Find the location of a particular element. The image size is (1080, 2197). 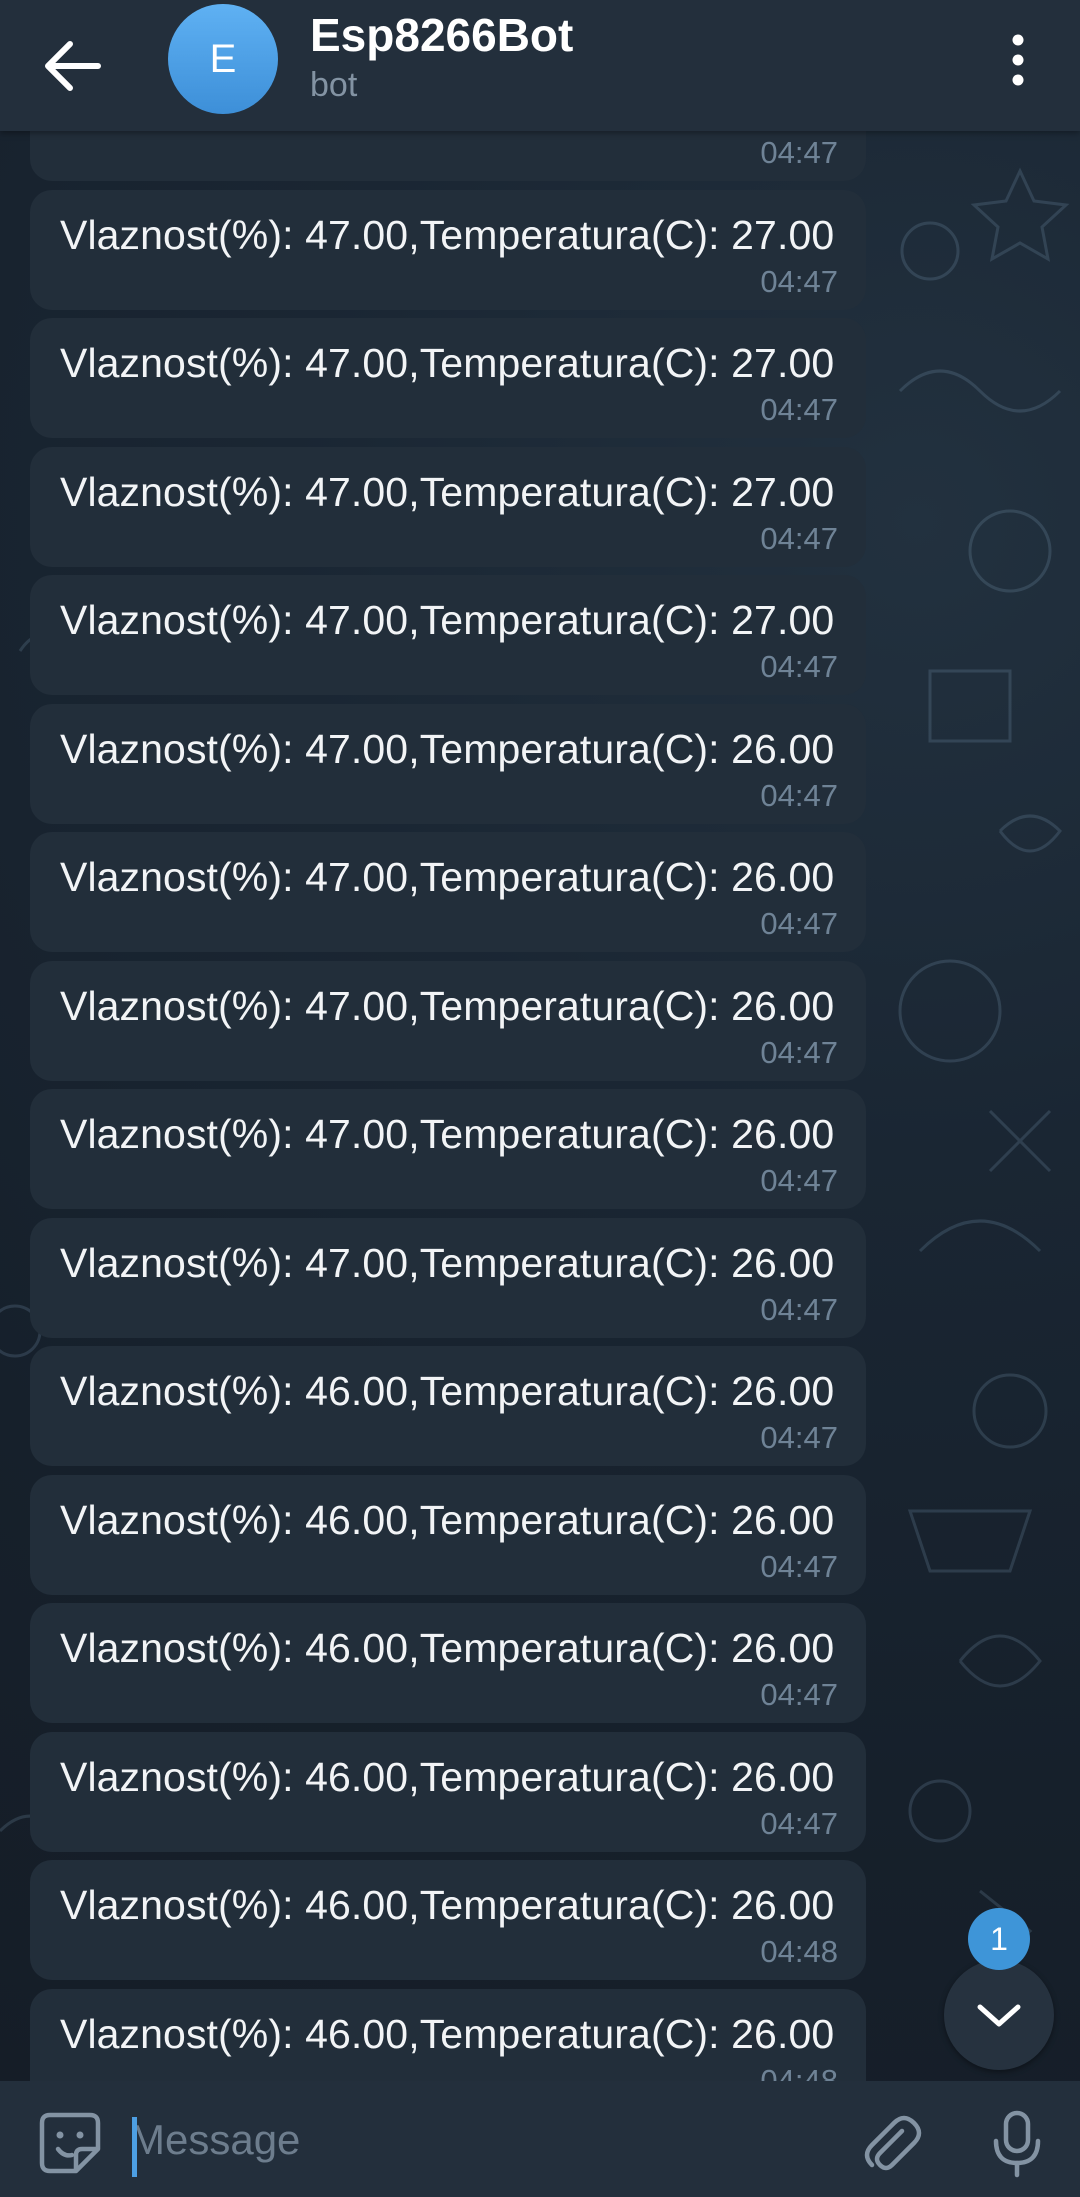

sticker-icon is located at coordinates (70, 2143).